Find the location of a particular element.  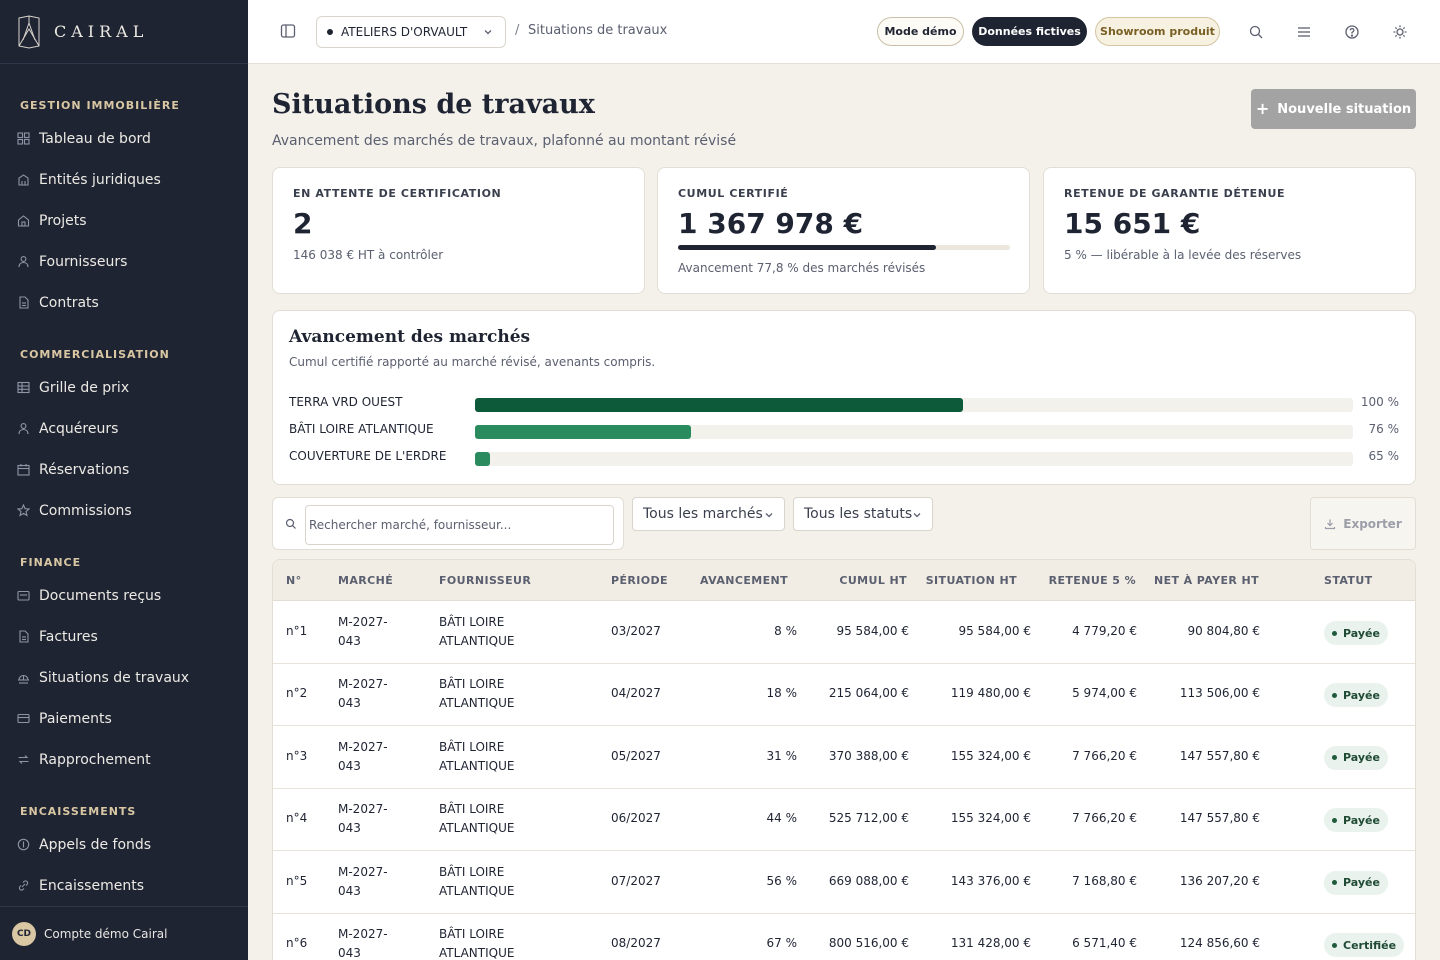

sidebar-item-grille-de-prix: Grille de prix is located at coordinates (124, 387).